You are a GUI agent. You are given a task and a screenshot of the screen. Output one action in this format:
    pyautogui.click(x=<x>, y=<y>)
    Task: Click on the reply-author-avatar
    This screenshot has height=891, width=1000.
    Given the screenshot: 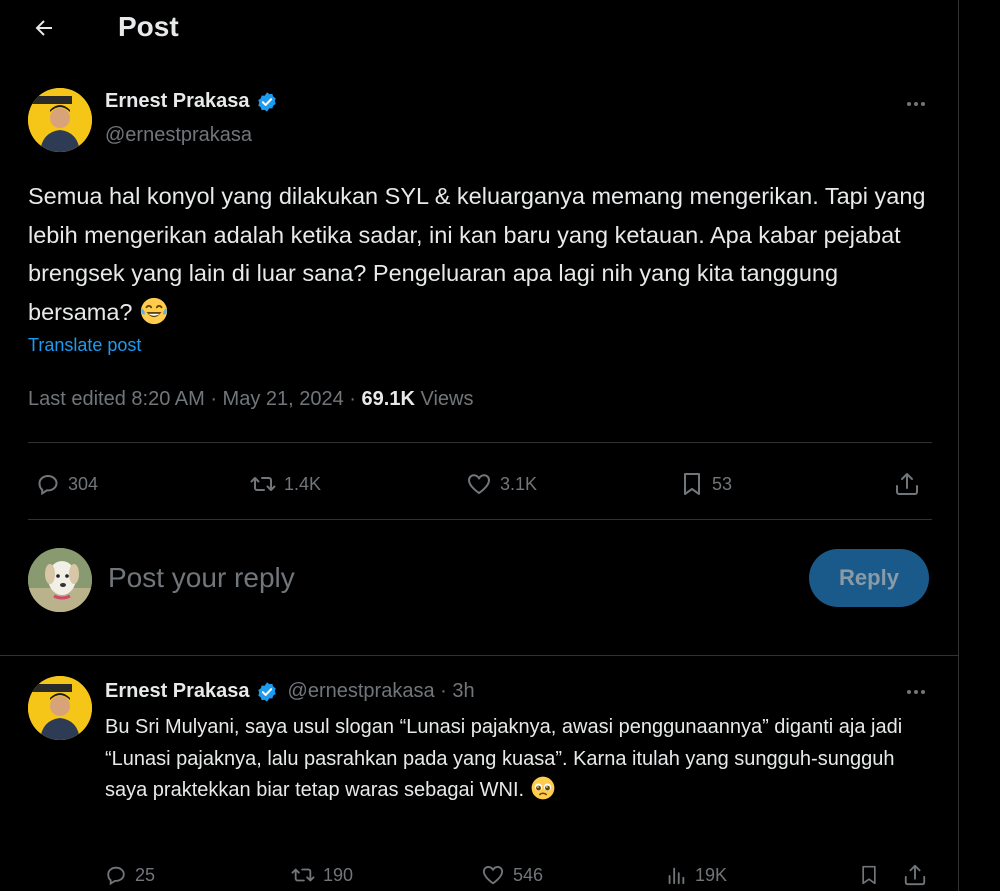 What is the action you would take?
    pyautogui.click(x=60, y=708)
    